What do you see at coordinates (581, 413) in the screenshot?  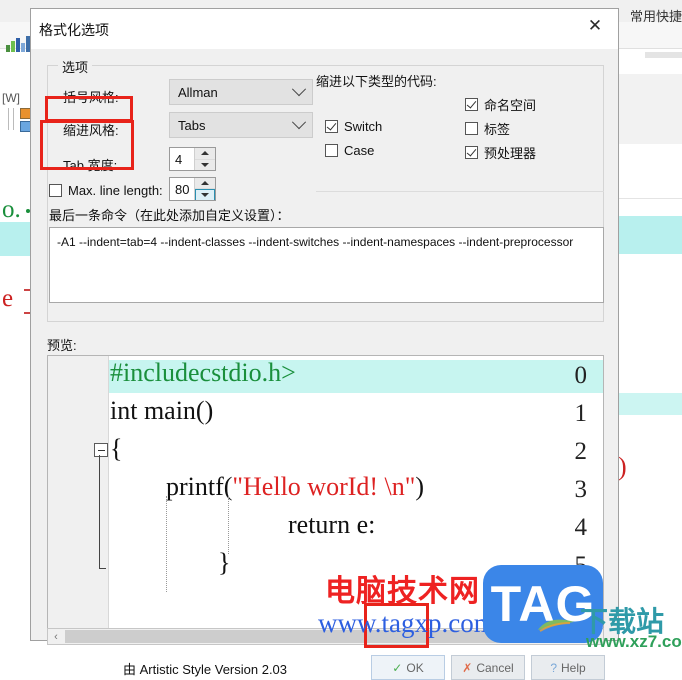 I see `line-number: 1` at bounding box center [581, 413].